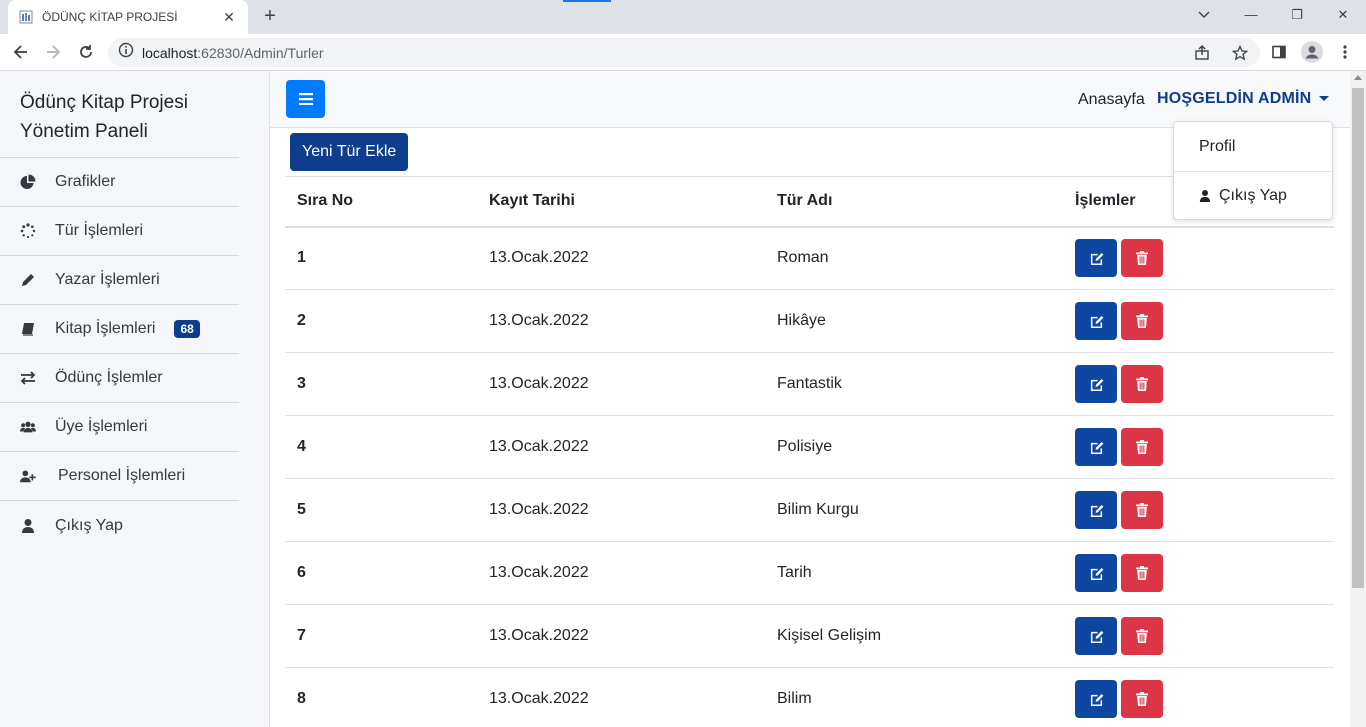 This screenshot has width=1366, height=727. Describe the element at coordinates (86, 52) in the screenshot. I see `reload-icon` at that location.